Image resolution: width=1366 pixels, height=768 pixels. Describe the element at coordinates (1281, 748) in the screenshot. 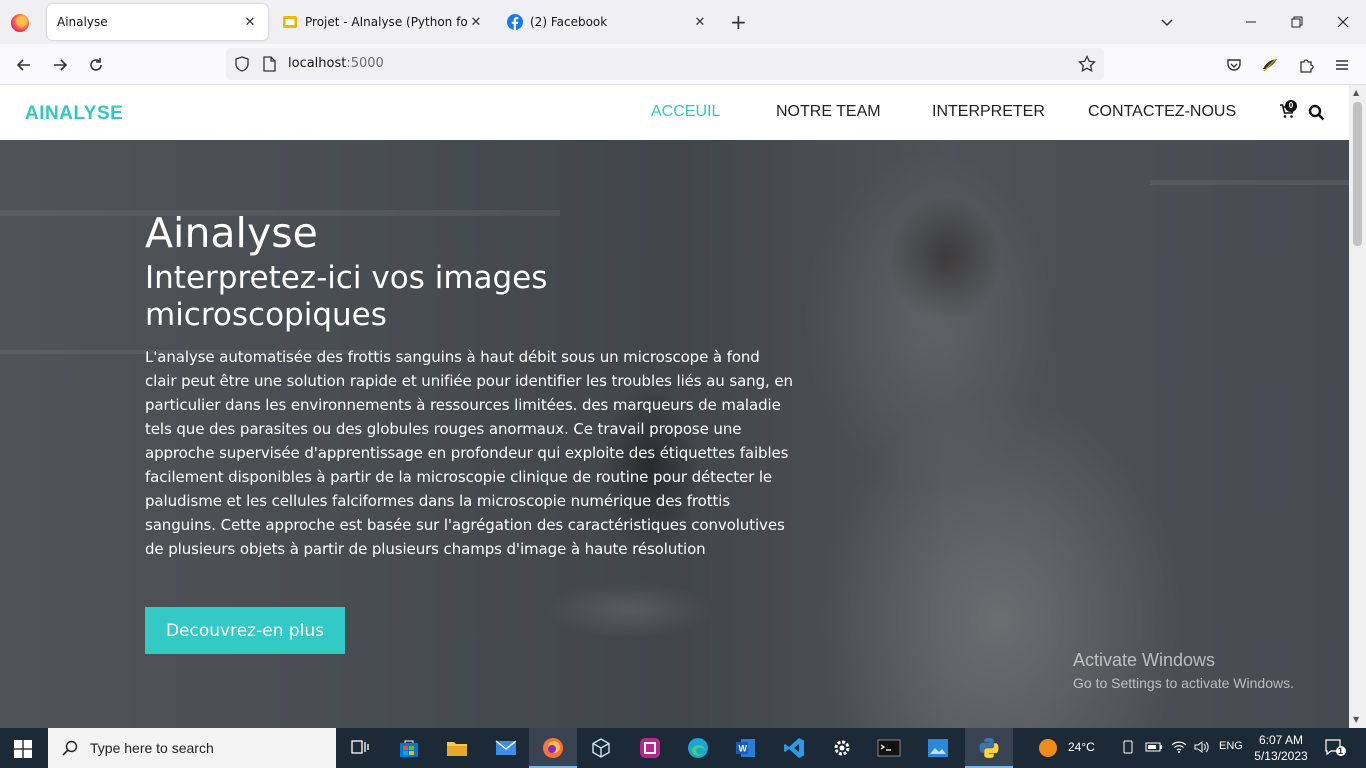

I see `clock: 6:07 AM 5/13/2023` at that location.